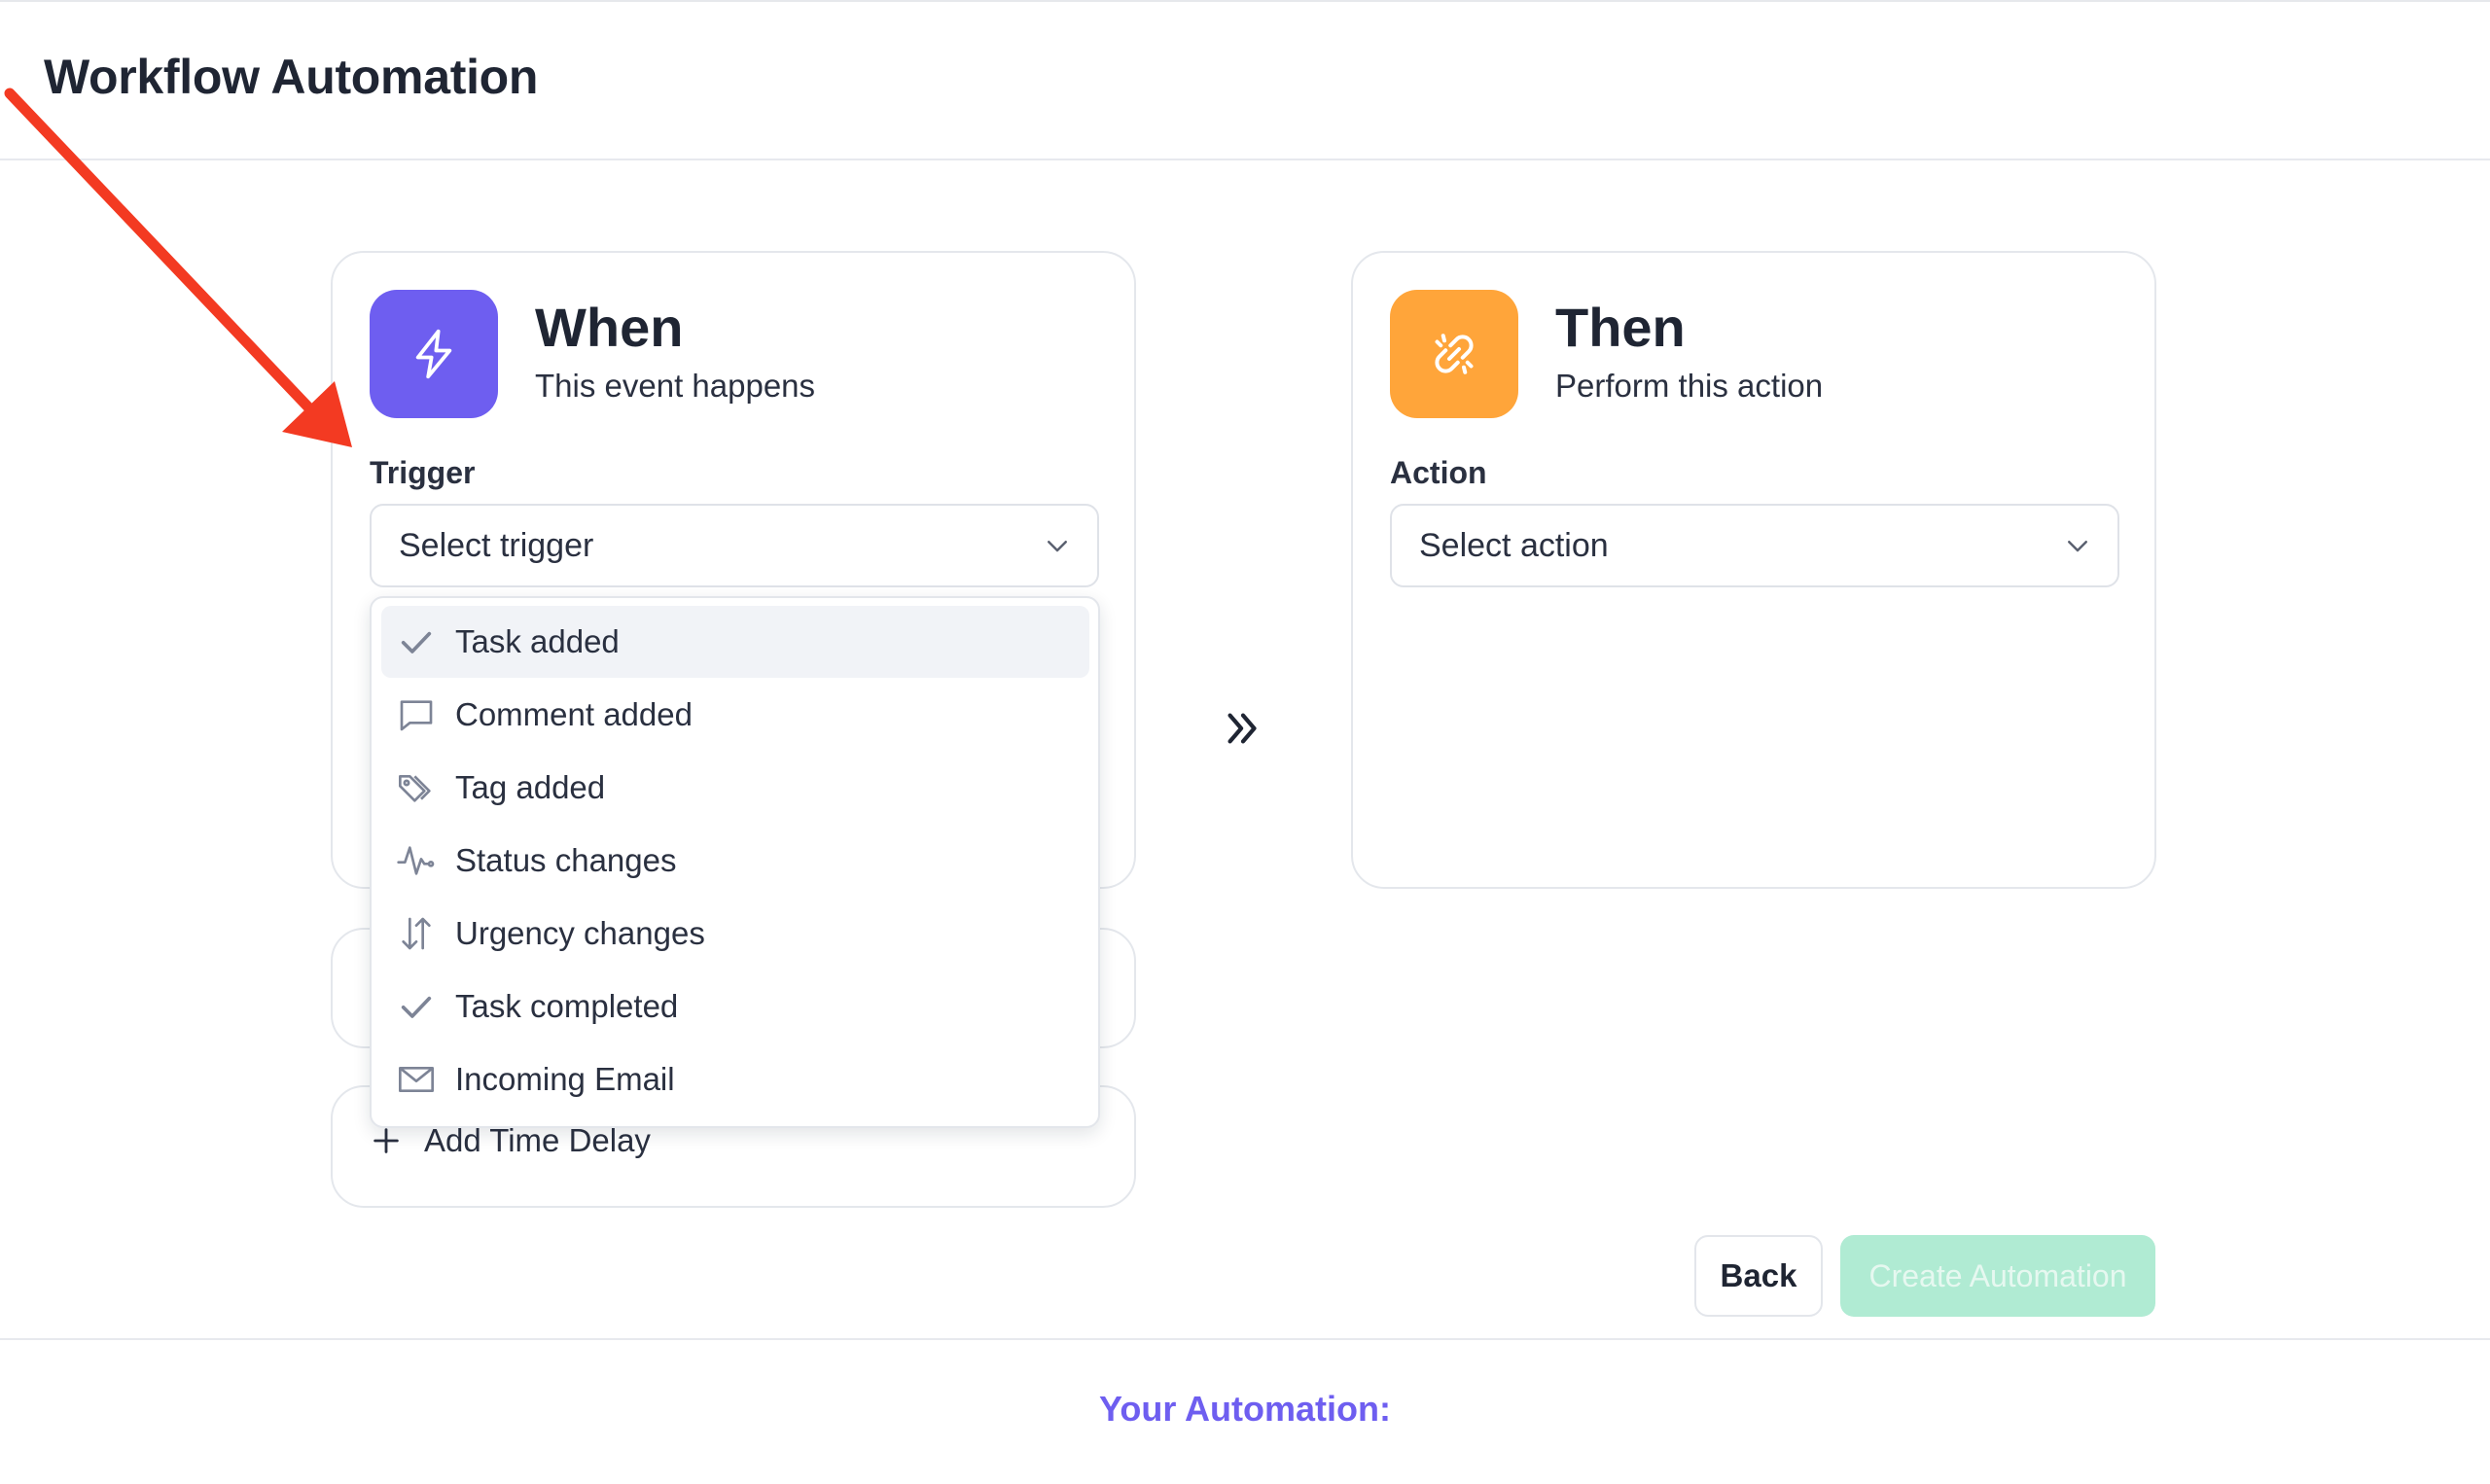  Describe the element at coordinates (735, 642) in the screenshot. I see `trigger-option-task-added: Task added` at that location.